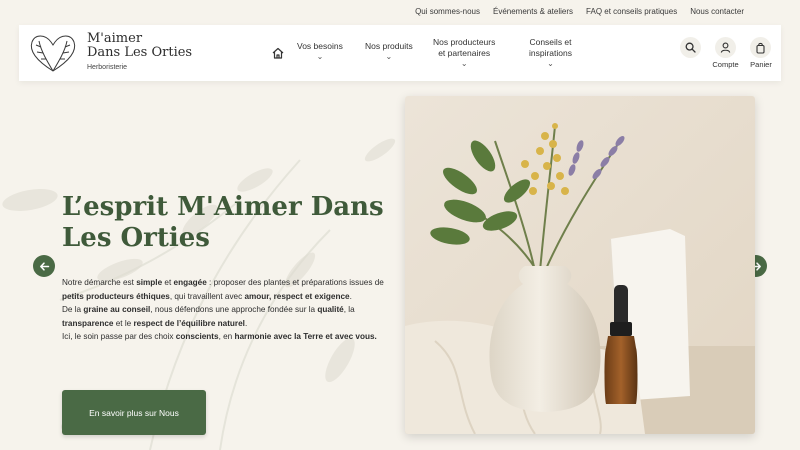  I want to click on hero-text-emphasis: amour, respect et exigence, so click(297, 296).